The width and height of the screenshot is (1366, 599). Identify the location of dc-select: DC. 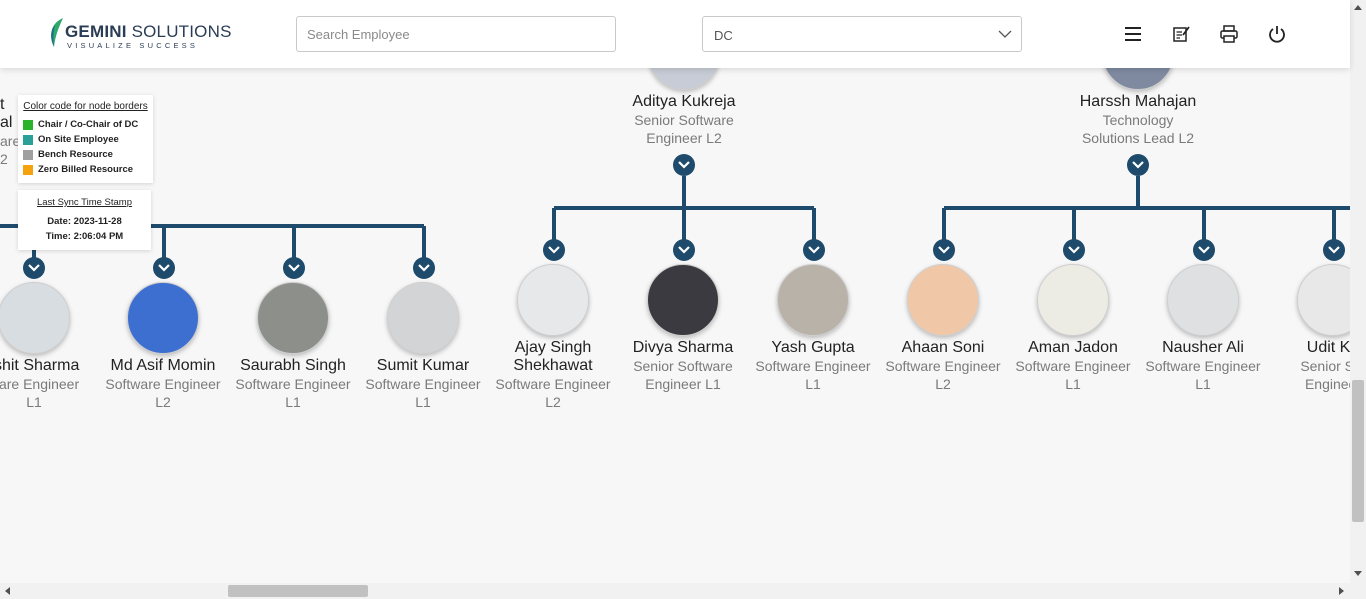
(862, 34).